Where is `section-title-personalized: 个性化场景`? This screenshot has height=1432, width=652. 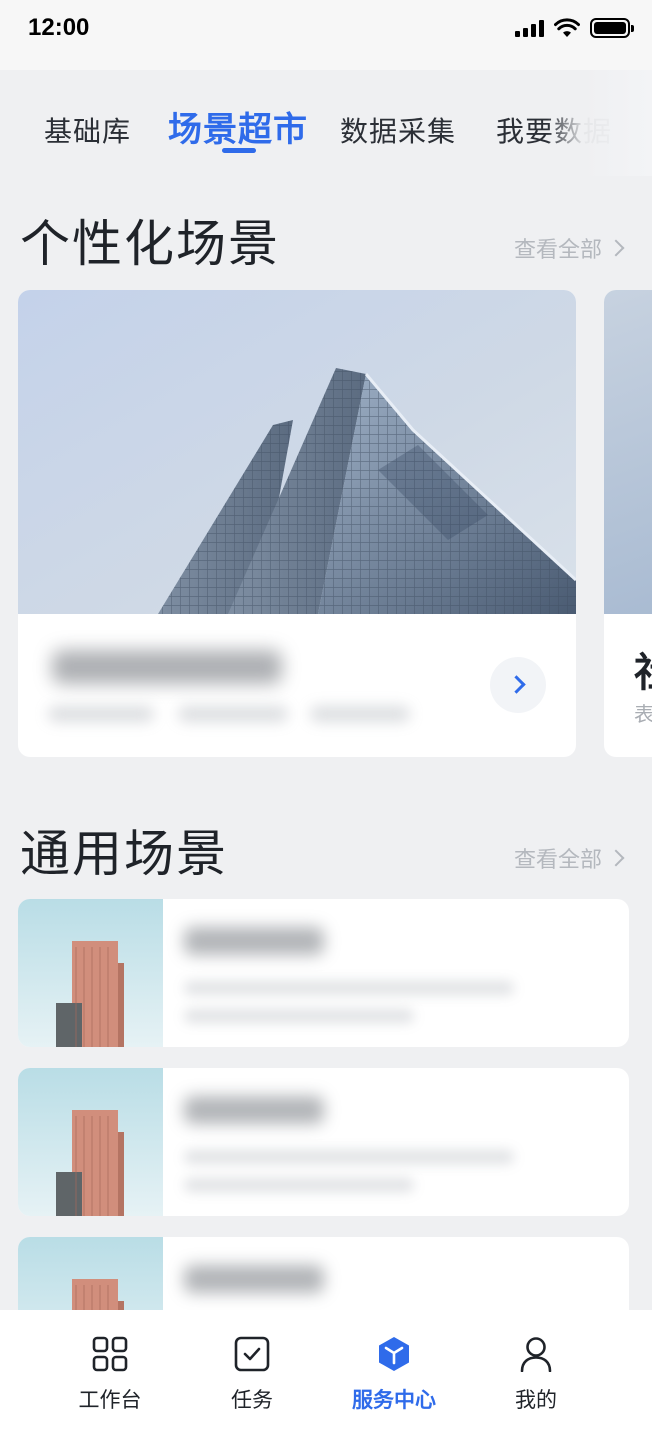
section-title-personalized: 个性化场景 is located at coordinates (150, 244).